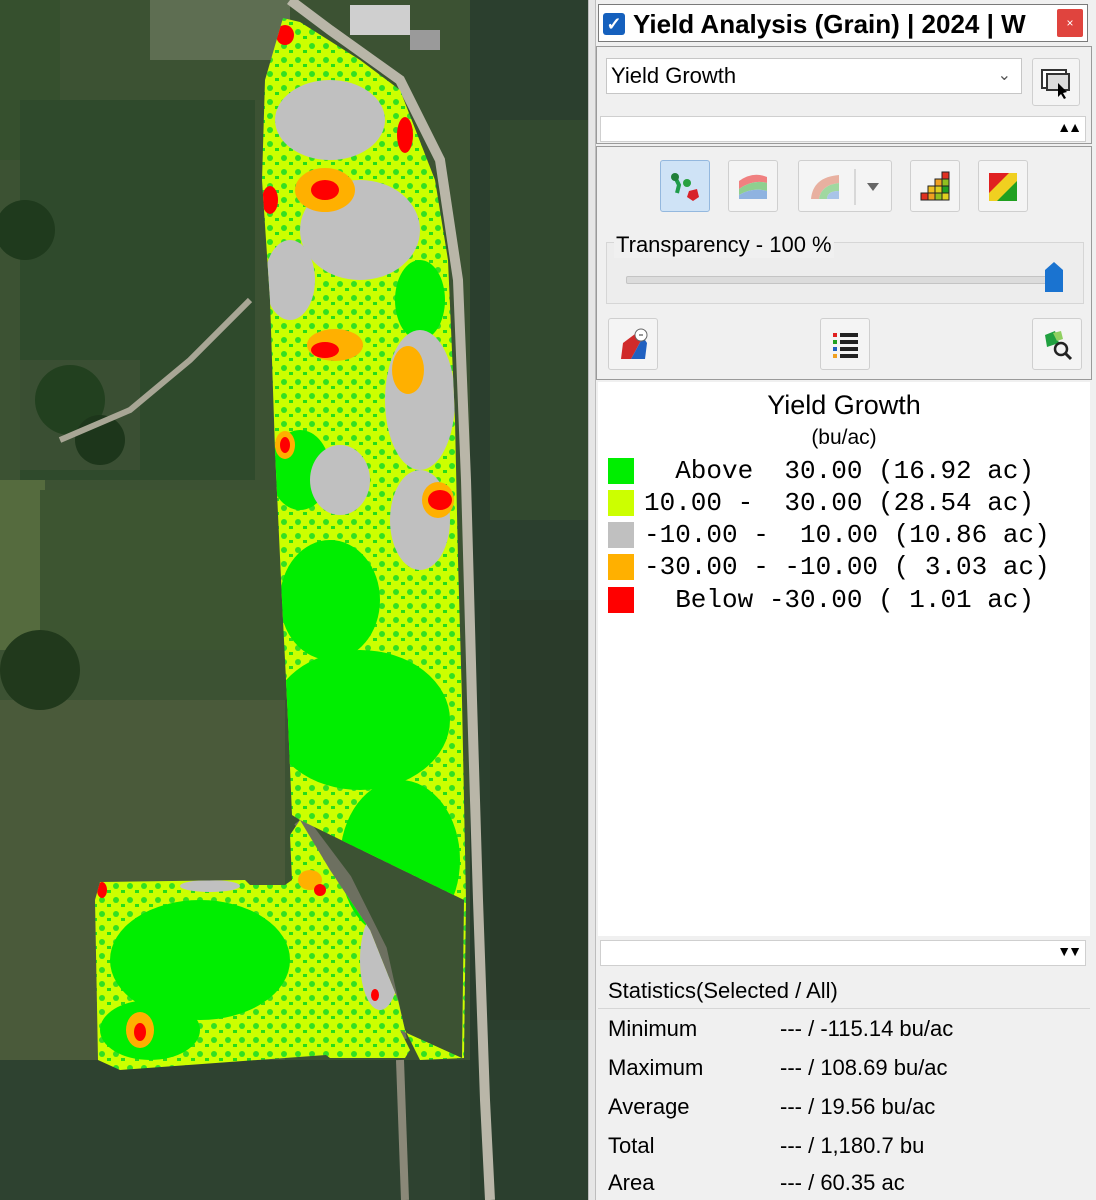  I want to click on legend-list-button, so click(845, 344).